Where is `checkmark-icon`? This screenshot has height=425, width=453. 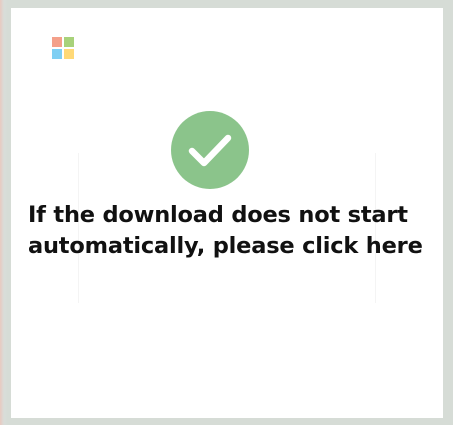 checkmark-icon is located at coordinates (210, 150).